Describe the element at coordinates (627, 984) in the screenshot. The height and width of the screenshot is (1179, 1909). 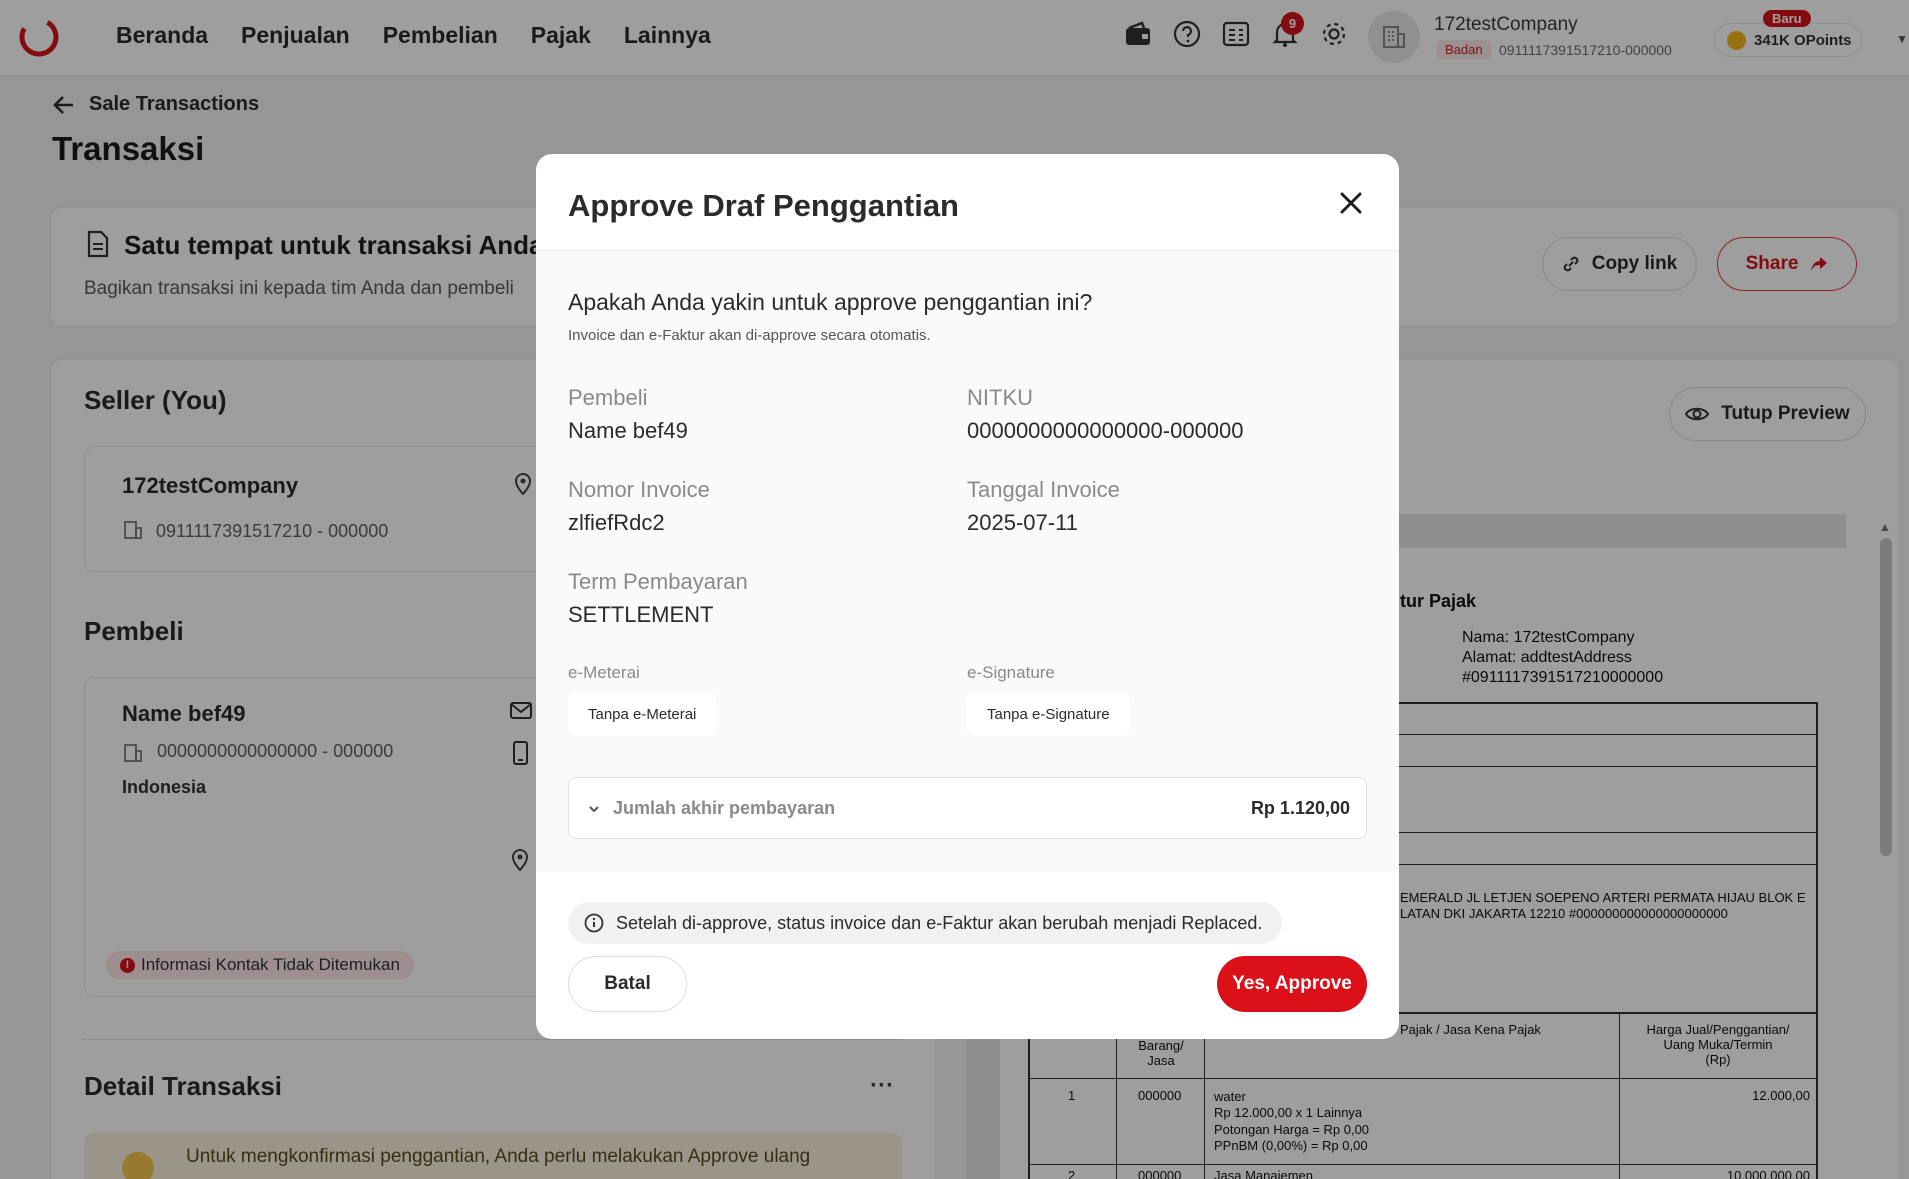
I see `cancel-button: Batal` at that location.